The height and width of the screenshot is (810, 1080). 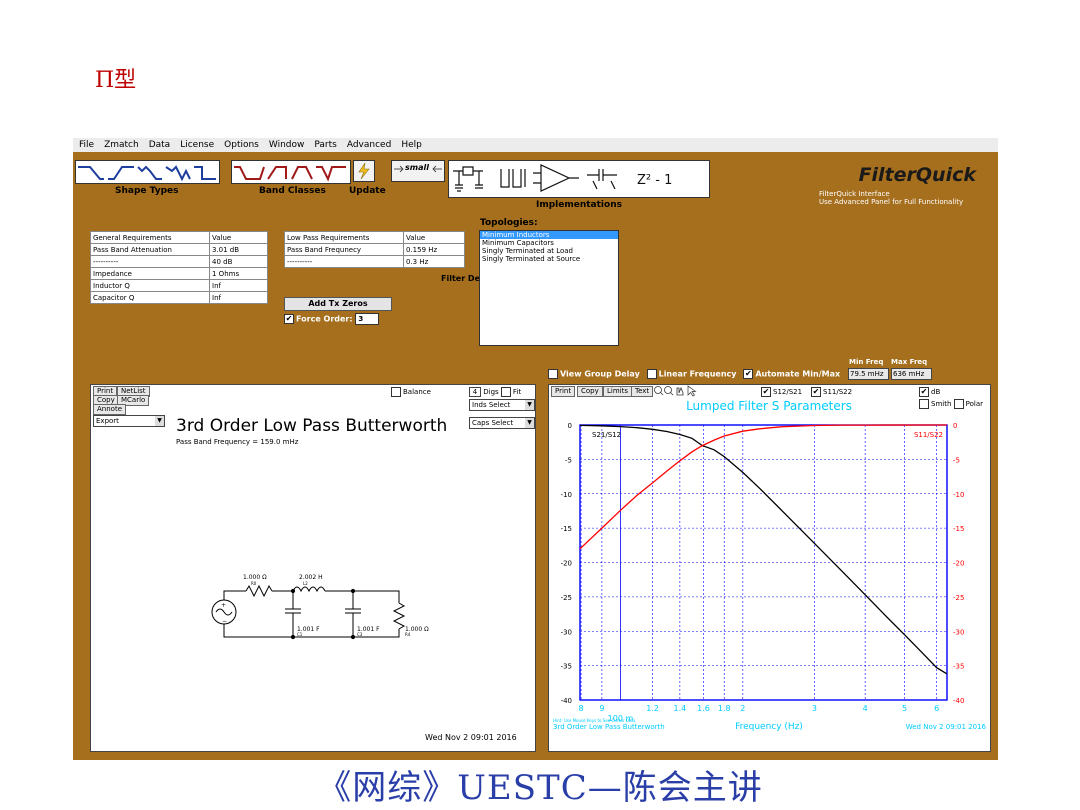 What do you see at coordinates (224, 612) in the screenshot?
I see `source-sine-icon` at bounding box center [224, 612].